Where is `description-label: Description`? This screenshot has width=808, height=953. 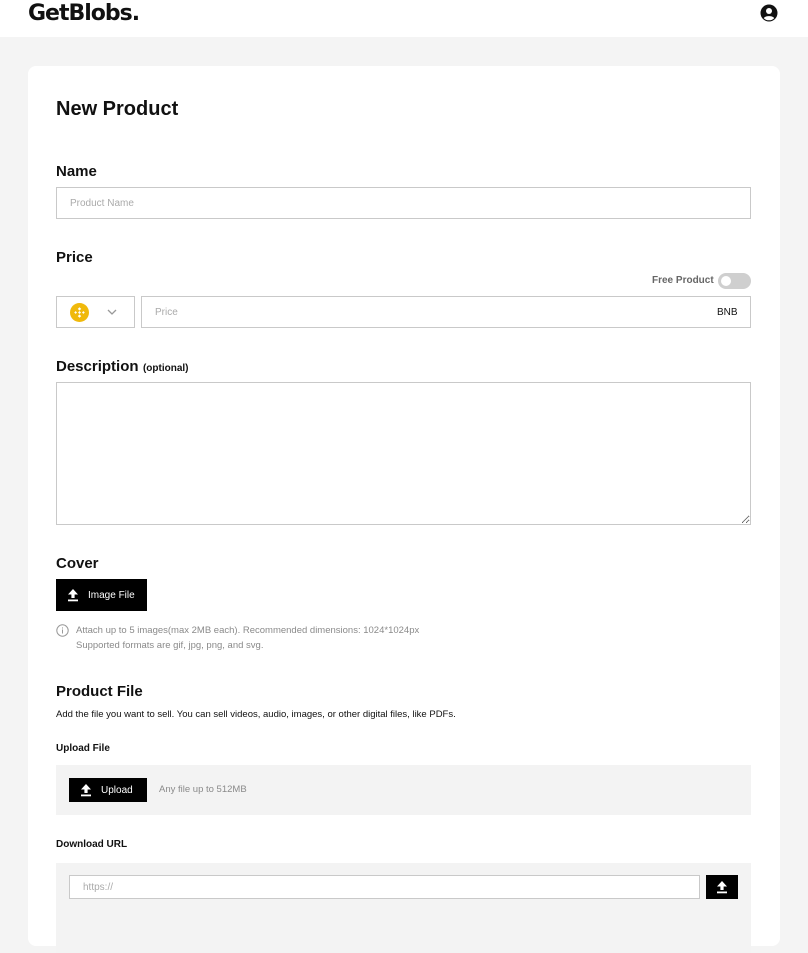 description-label: Description is located at coordinates (97, 366).